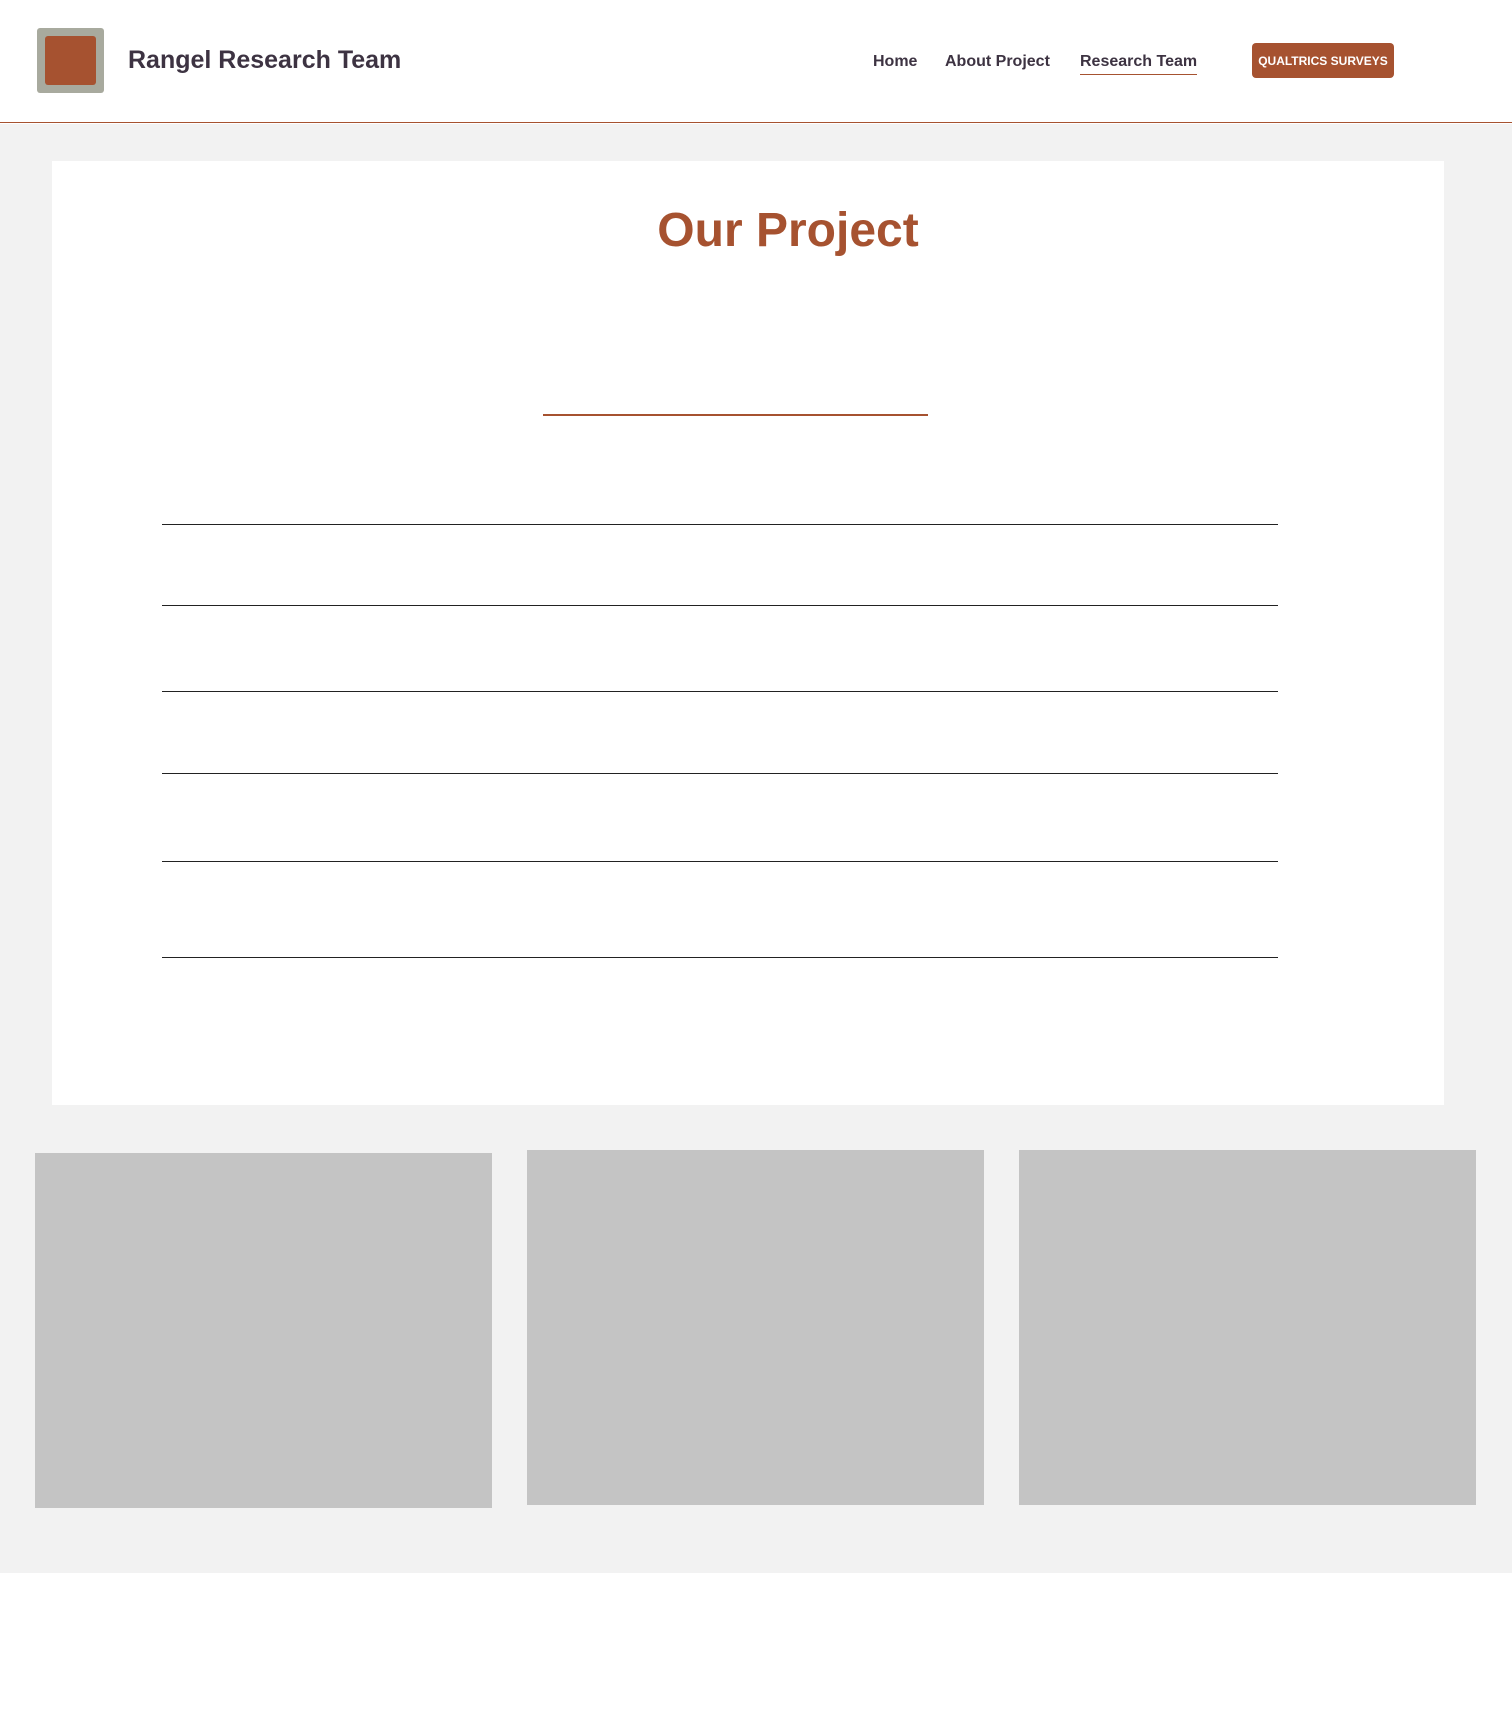 Image resolution: width=1512 pixels, height=1724 pixels. What do you see at coordinates (735, 415) in the screenshot?
I see `title-underline-divider` at bounding box center [735, 415].